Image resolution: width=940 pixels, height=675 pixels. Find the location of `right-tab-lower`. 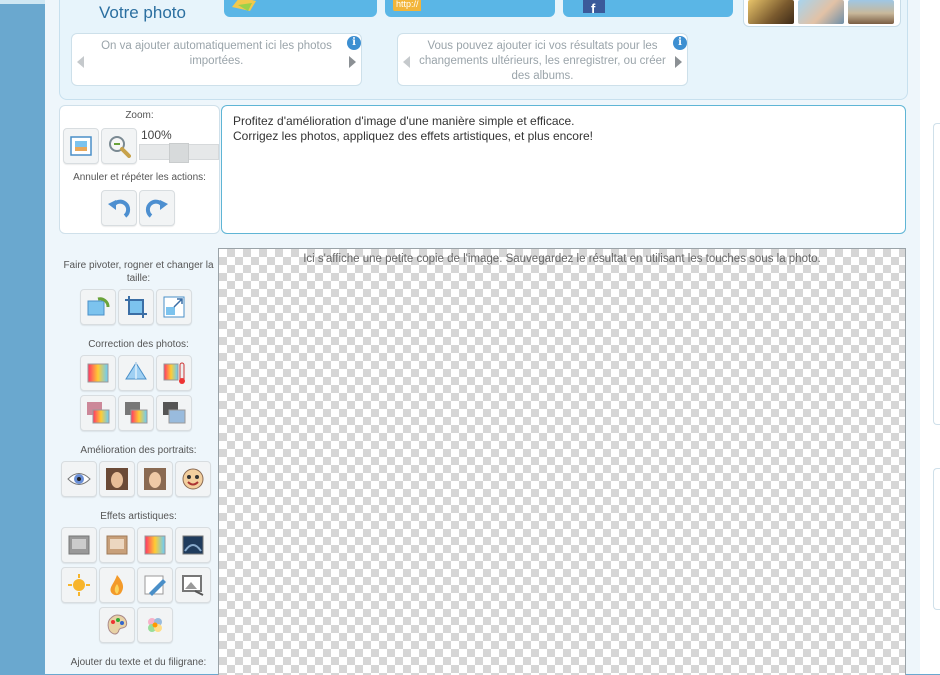

right-tab-lower is located at coordinates (936, 539).